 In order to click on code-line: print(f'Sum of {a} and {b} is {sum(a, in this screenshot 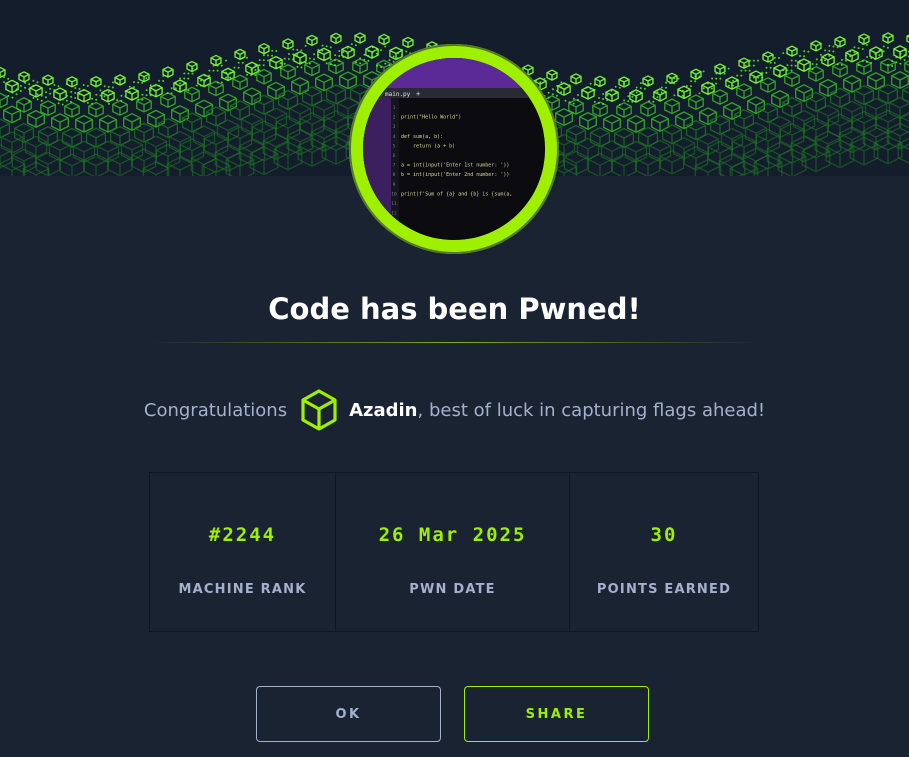, I will do `click(456, 194)`.